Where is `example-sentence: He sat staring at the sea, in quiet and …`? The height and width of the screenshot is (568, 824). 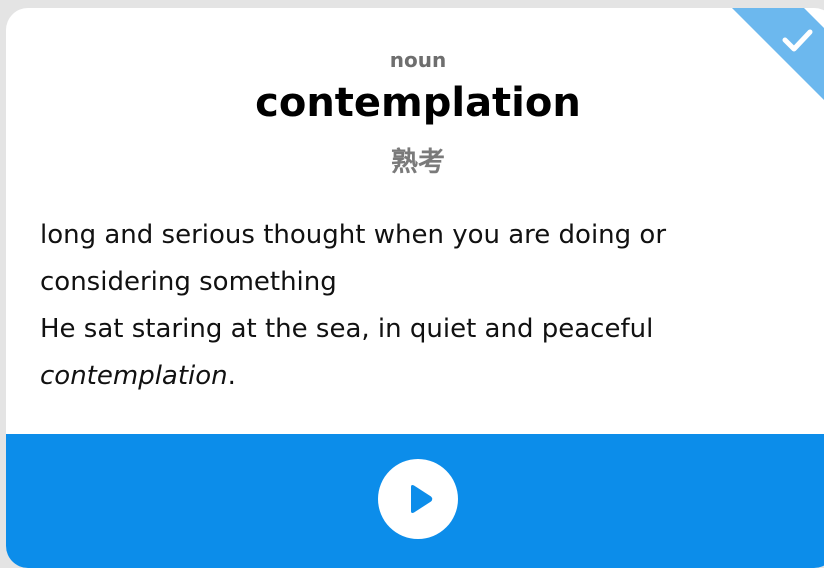 example-sentence: He sat staring at the sea, in quiet and … is located at coordinates (380, 353).